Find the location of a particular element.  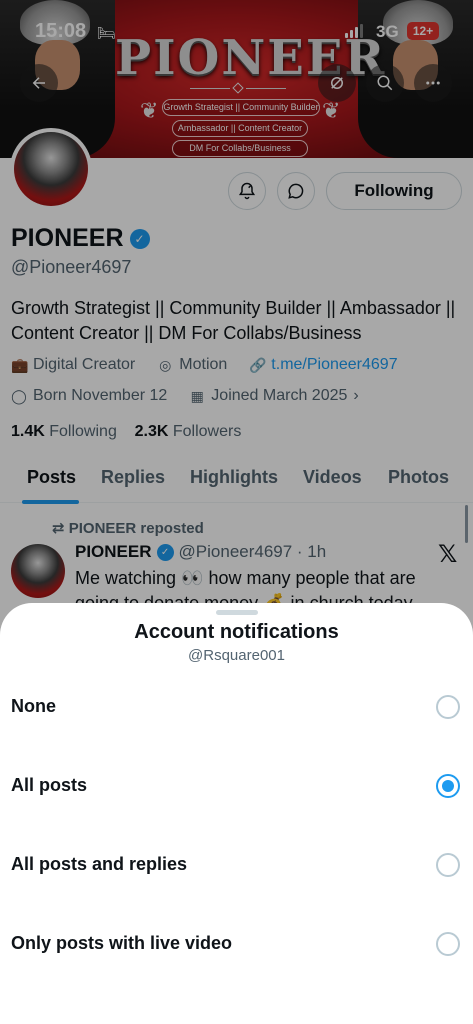

sheet-grabber is located at coordinates (237, 612).